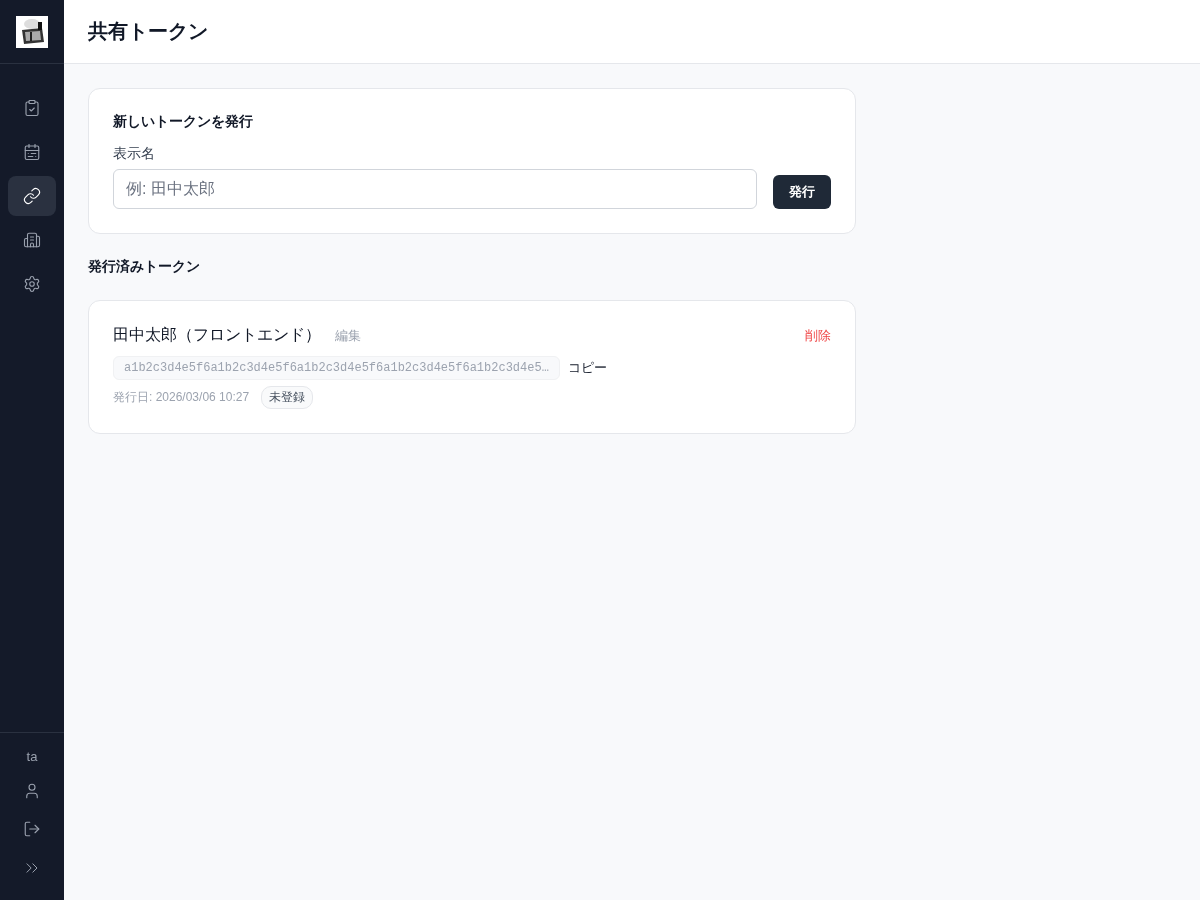 The height and width of the screenshot is (900, 1200). Describe the element at coordinates (32, 240) in the screenshot. I see `building-icon` at that location.